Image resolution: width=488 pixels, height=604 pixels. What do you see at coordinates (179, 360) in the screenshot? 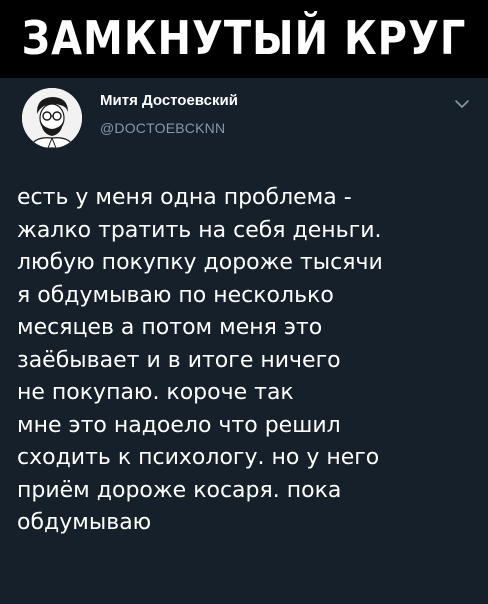
I see `tweet-line: заёбывает и в итоге ничего` at bounding box center [179, 360].